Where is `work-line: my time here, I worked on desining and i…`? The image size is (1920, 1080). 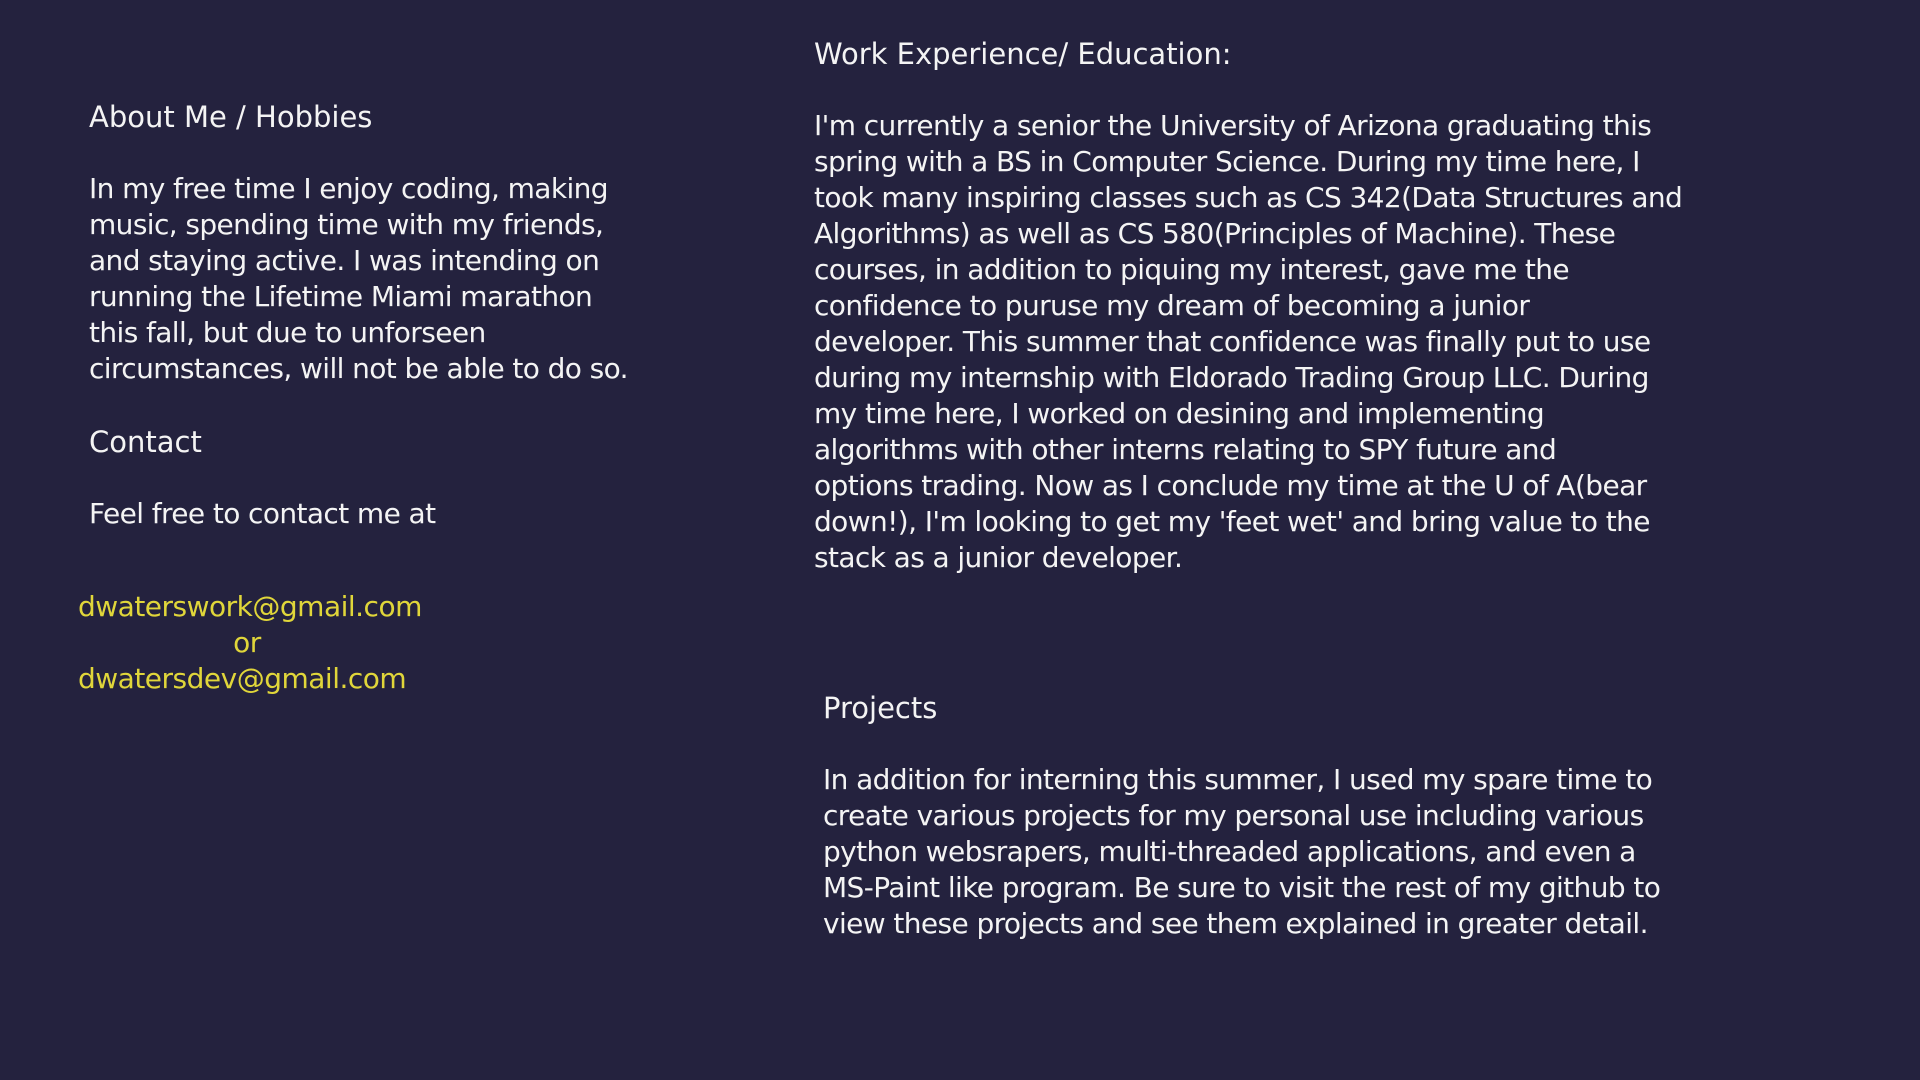
work-line: my time here, I worked on desining and i… is located at coordinates (1179, 413).